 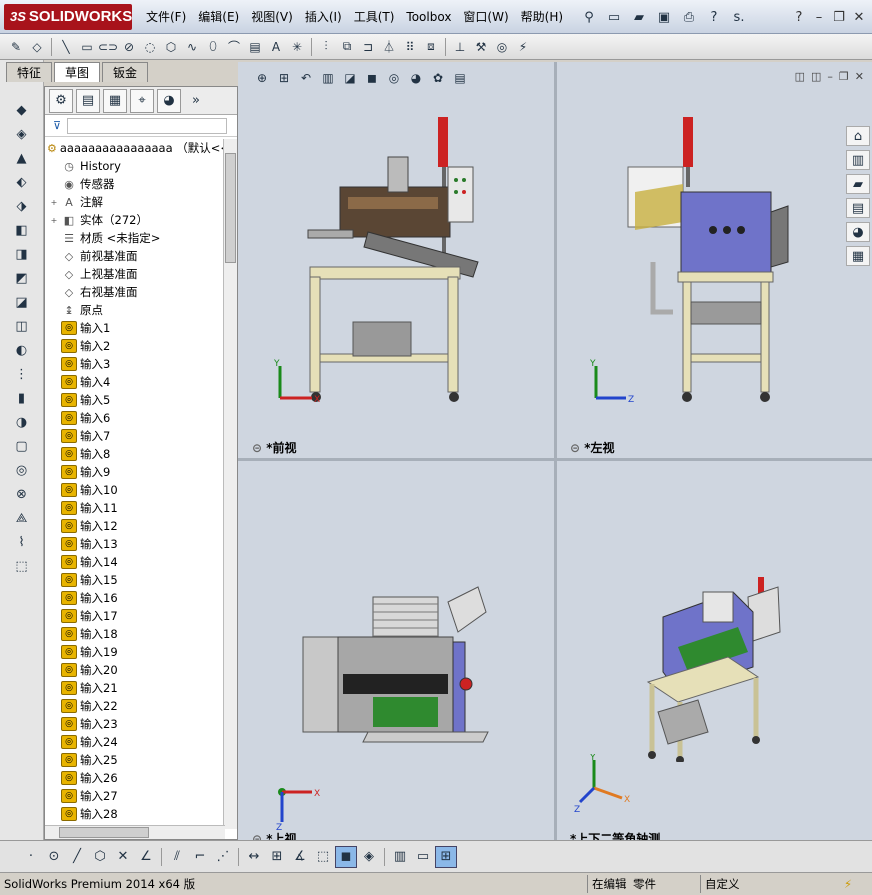 What do you see at coordinates (800, 76) in the screenshot?
I see `split-horizontal-icon: ◫` at bounding box center [800, 76].